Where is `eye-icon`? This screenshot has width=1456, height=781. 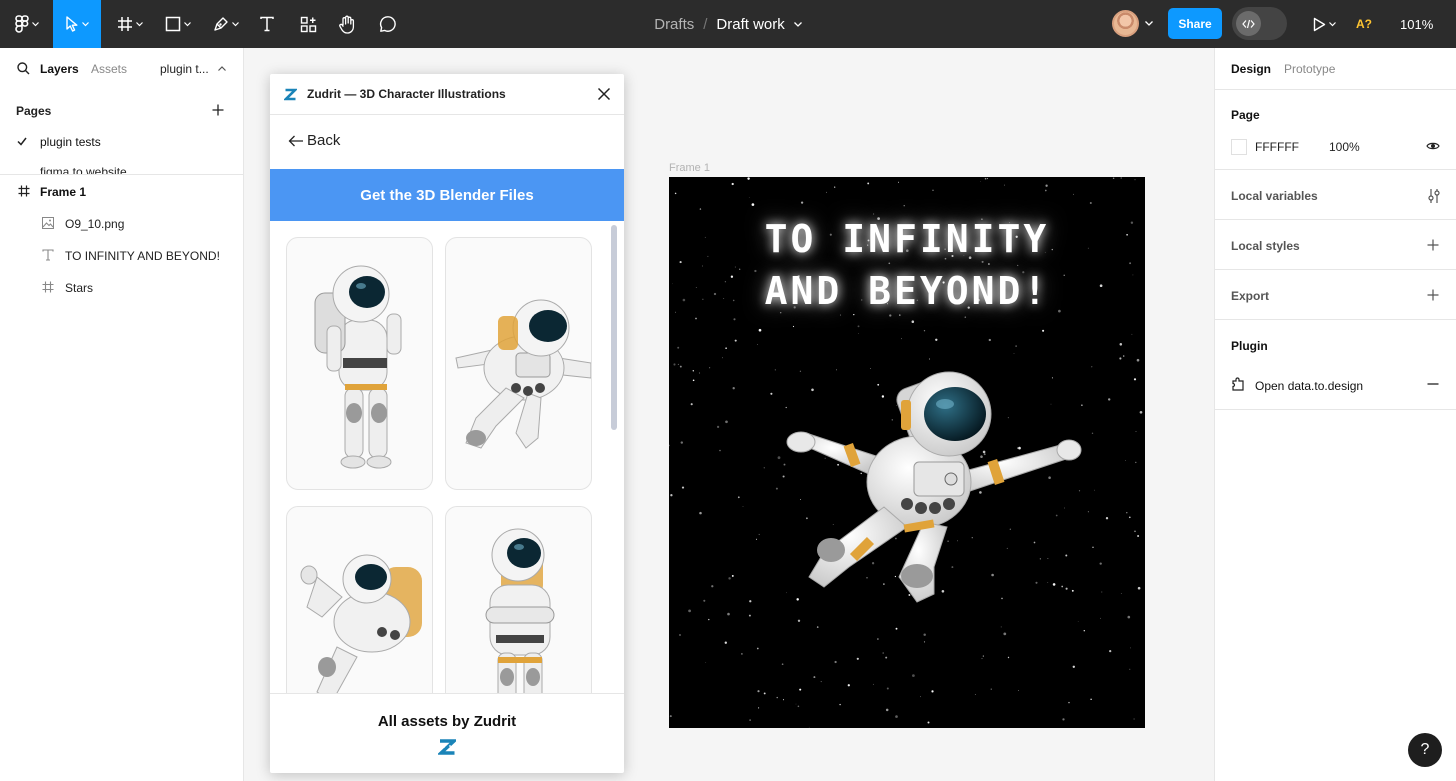
eye-icon is located at coordinates (1433, 146).